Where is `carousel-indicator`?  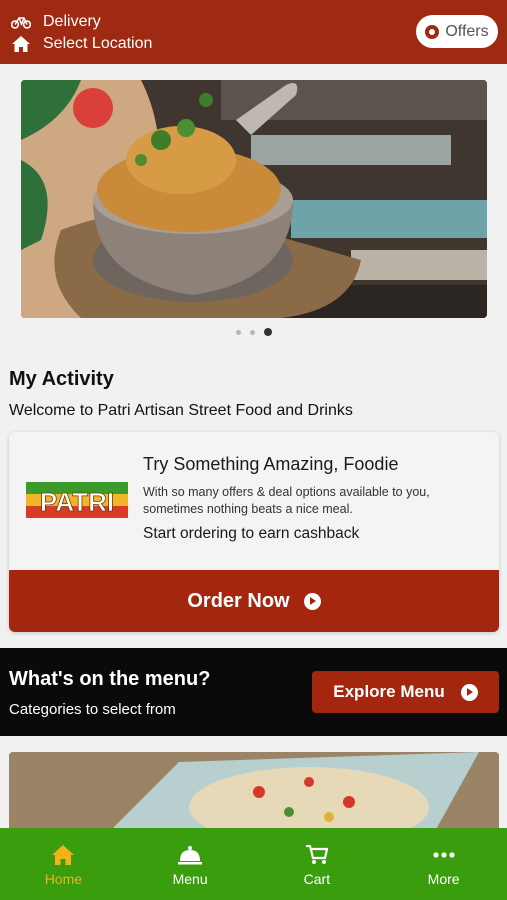 carousel-indicator is located at coordinates (253, 332).